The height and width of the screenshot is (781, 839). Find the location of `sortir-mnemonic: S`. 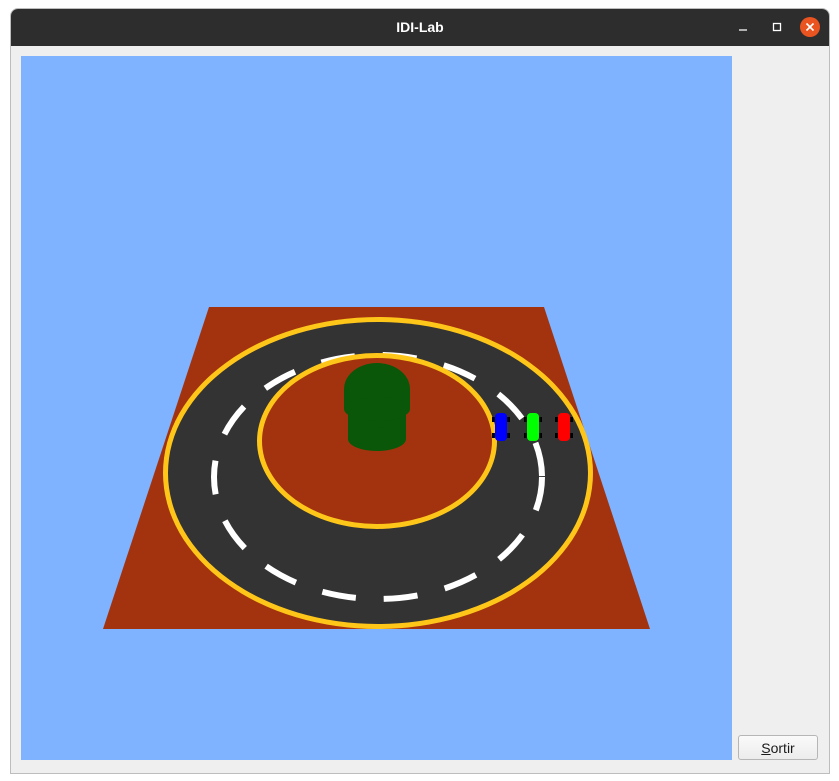

sortir-mnemonic: S is located at coordinates (766, 747).